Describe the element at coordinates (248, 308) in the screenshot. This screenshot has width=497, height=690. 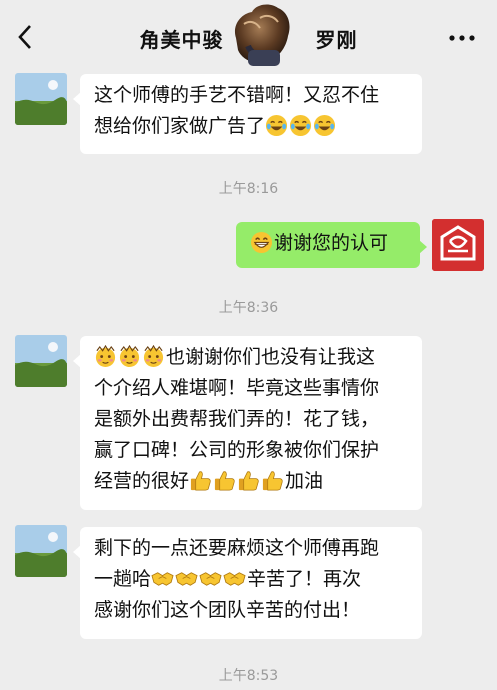
I see `timestamp: 上午8:36` at that location.